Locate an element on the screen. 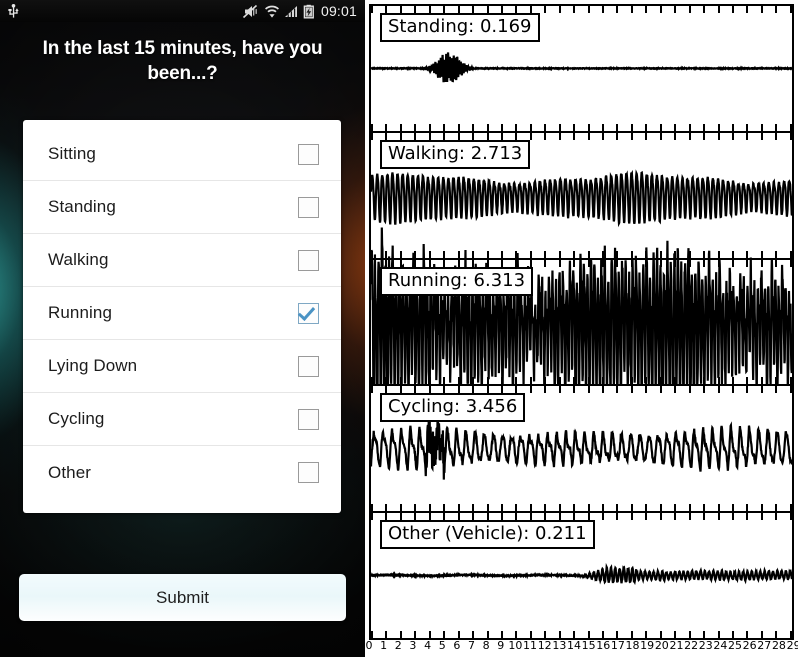  x-tick-label: 6 is located at coordinates (457, 645).